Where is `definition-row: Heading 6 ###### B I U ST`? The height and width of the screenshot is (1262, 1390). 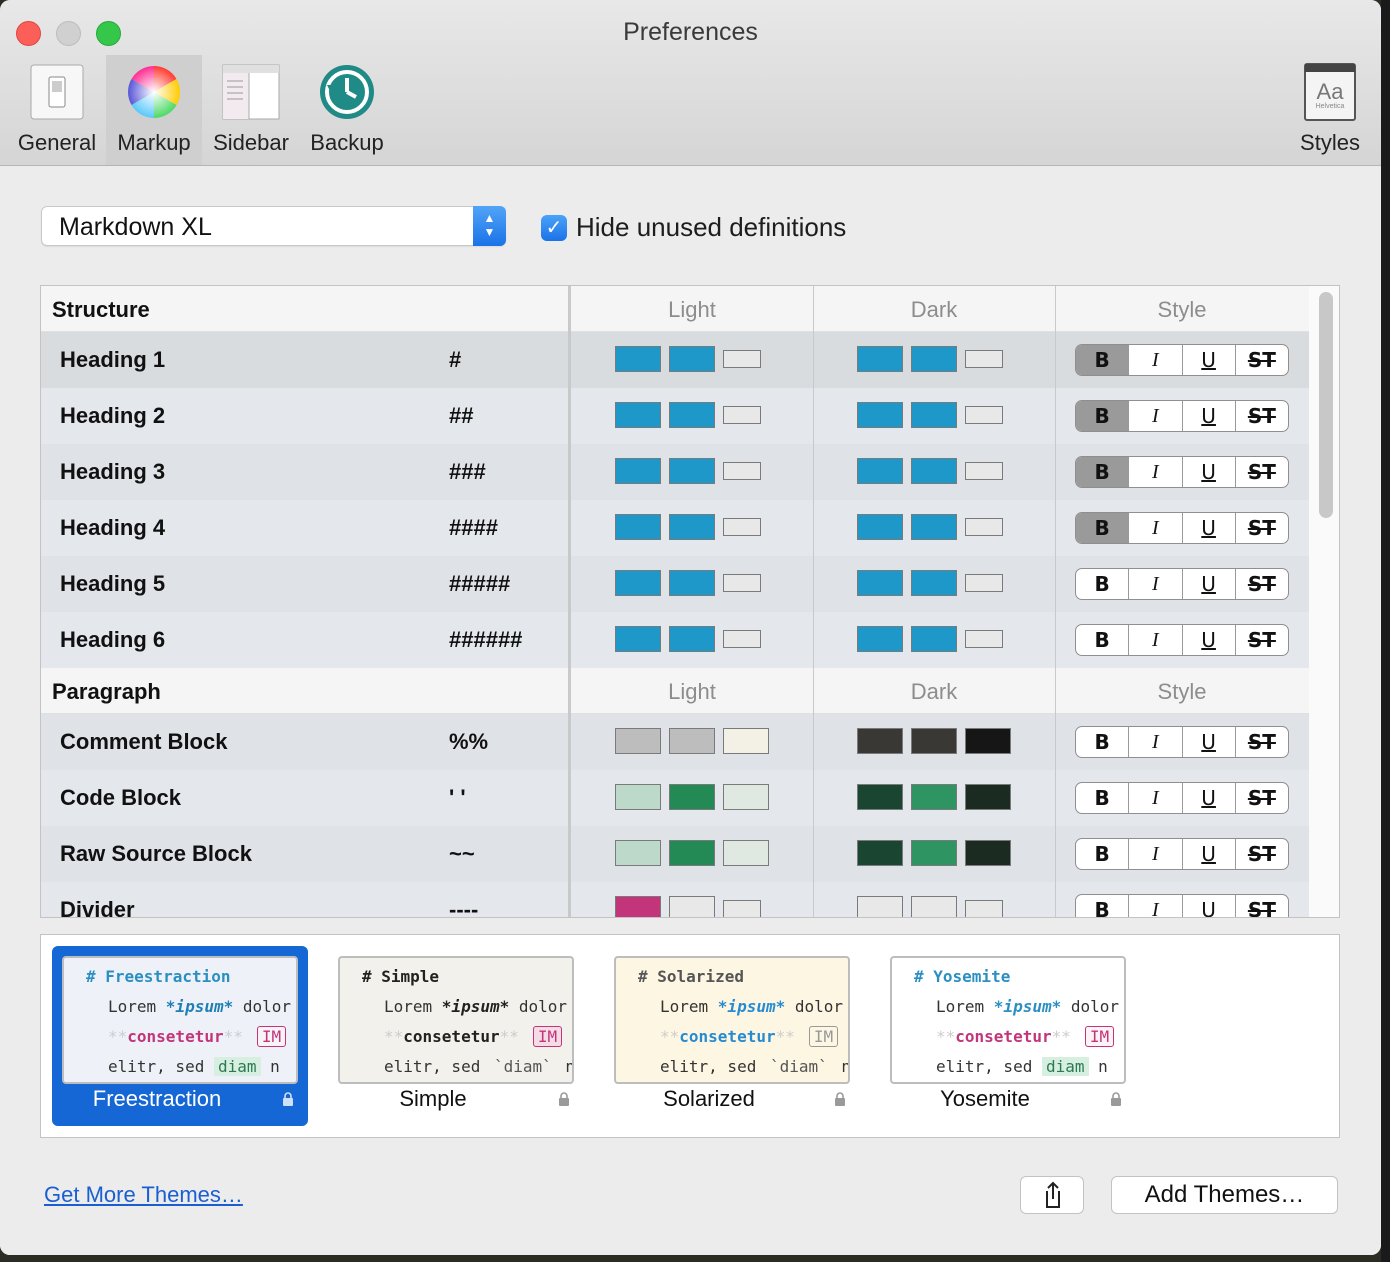
definition-row: Heading 6 ###### B I U ST is located at coordinates (675, 640).